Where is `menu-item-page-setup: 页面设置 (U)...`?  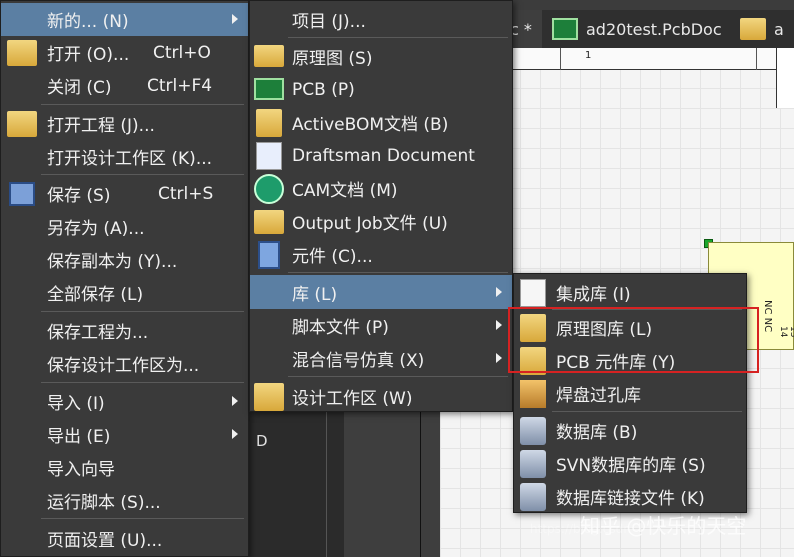 menu-item-page-setup: 页面设置 (U)... is located at coordinates (124, 538).